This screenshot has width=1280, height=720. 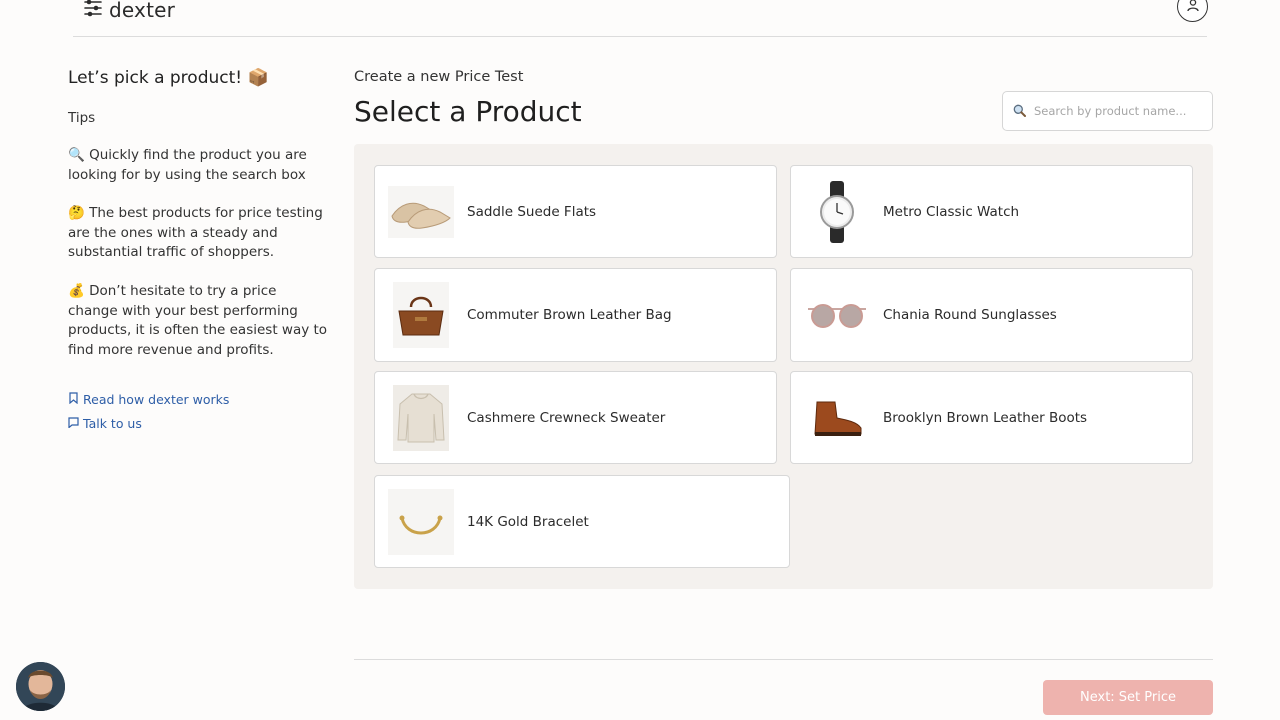 What do you see at coordinates (528, 521) in the screenshot?
I see `product-name: 14K Gold Bracelet` at bounding box center [528, 521].